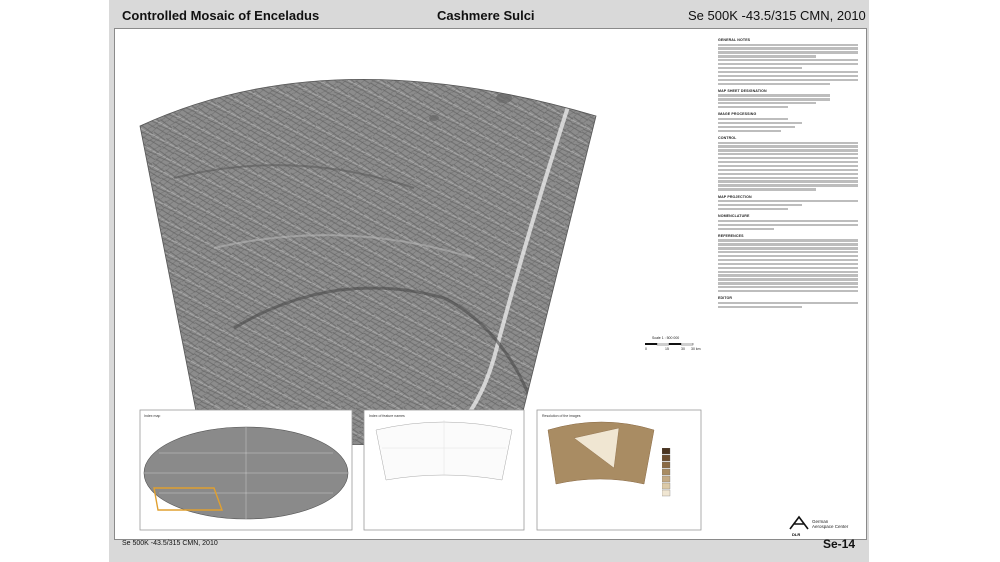 The width and height of the screenshot is (1000, 562). I want to click on resolution-legend, so click(666, 472).